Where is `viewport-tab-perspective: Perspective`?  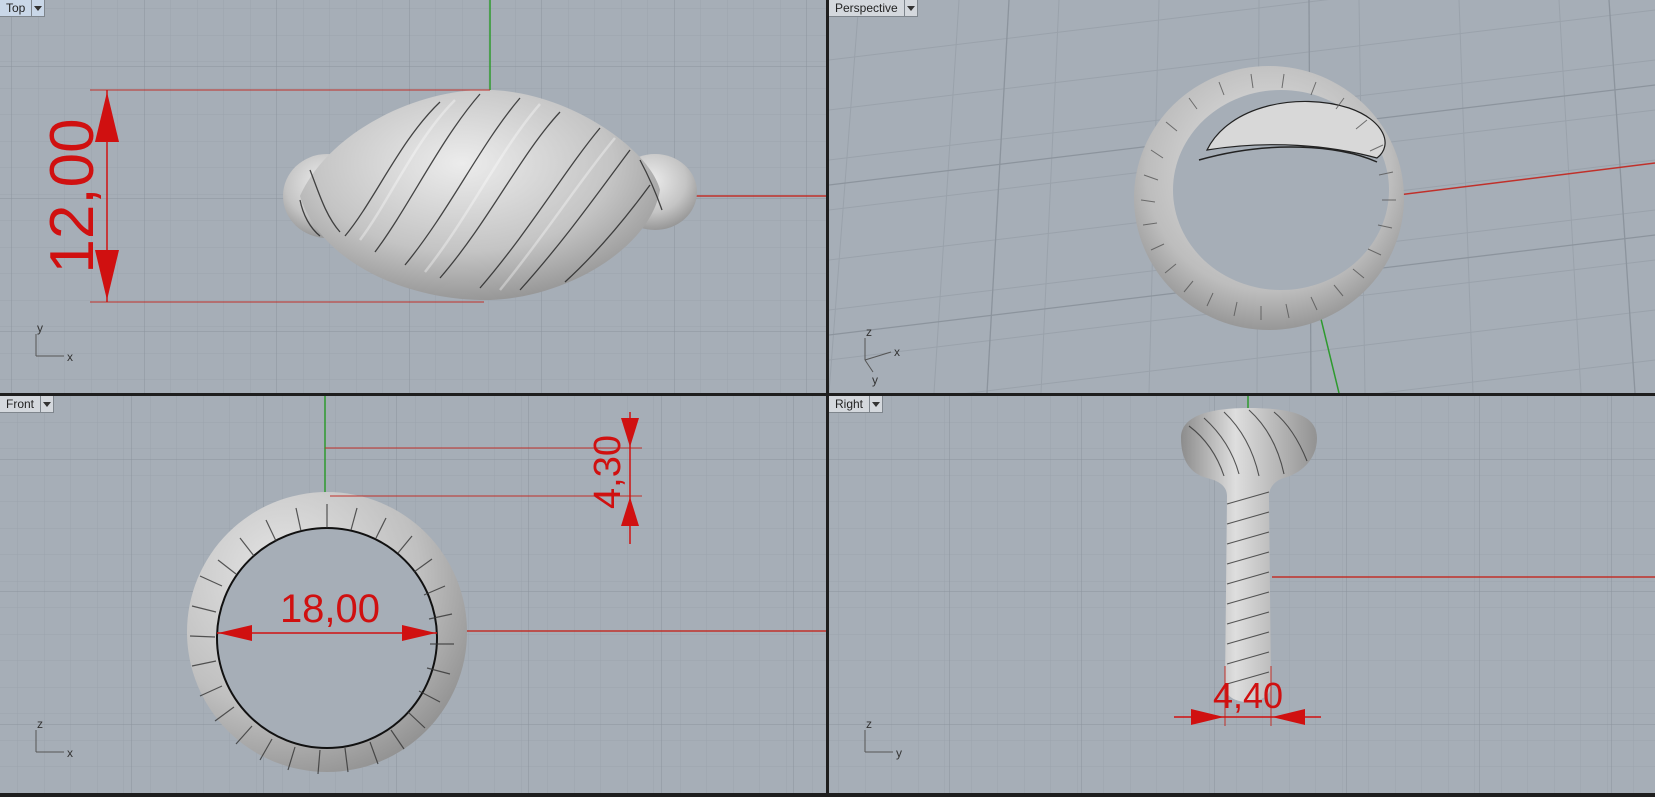 viewport-tab-perspective: Perspective is located at coordinates (873, 8).